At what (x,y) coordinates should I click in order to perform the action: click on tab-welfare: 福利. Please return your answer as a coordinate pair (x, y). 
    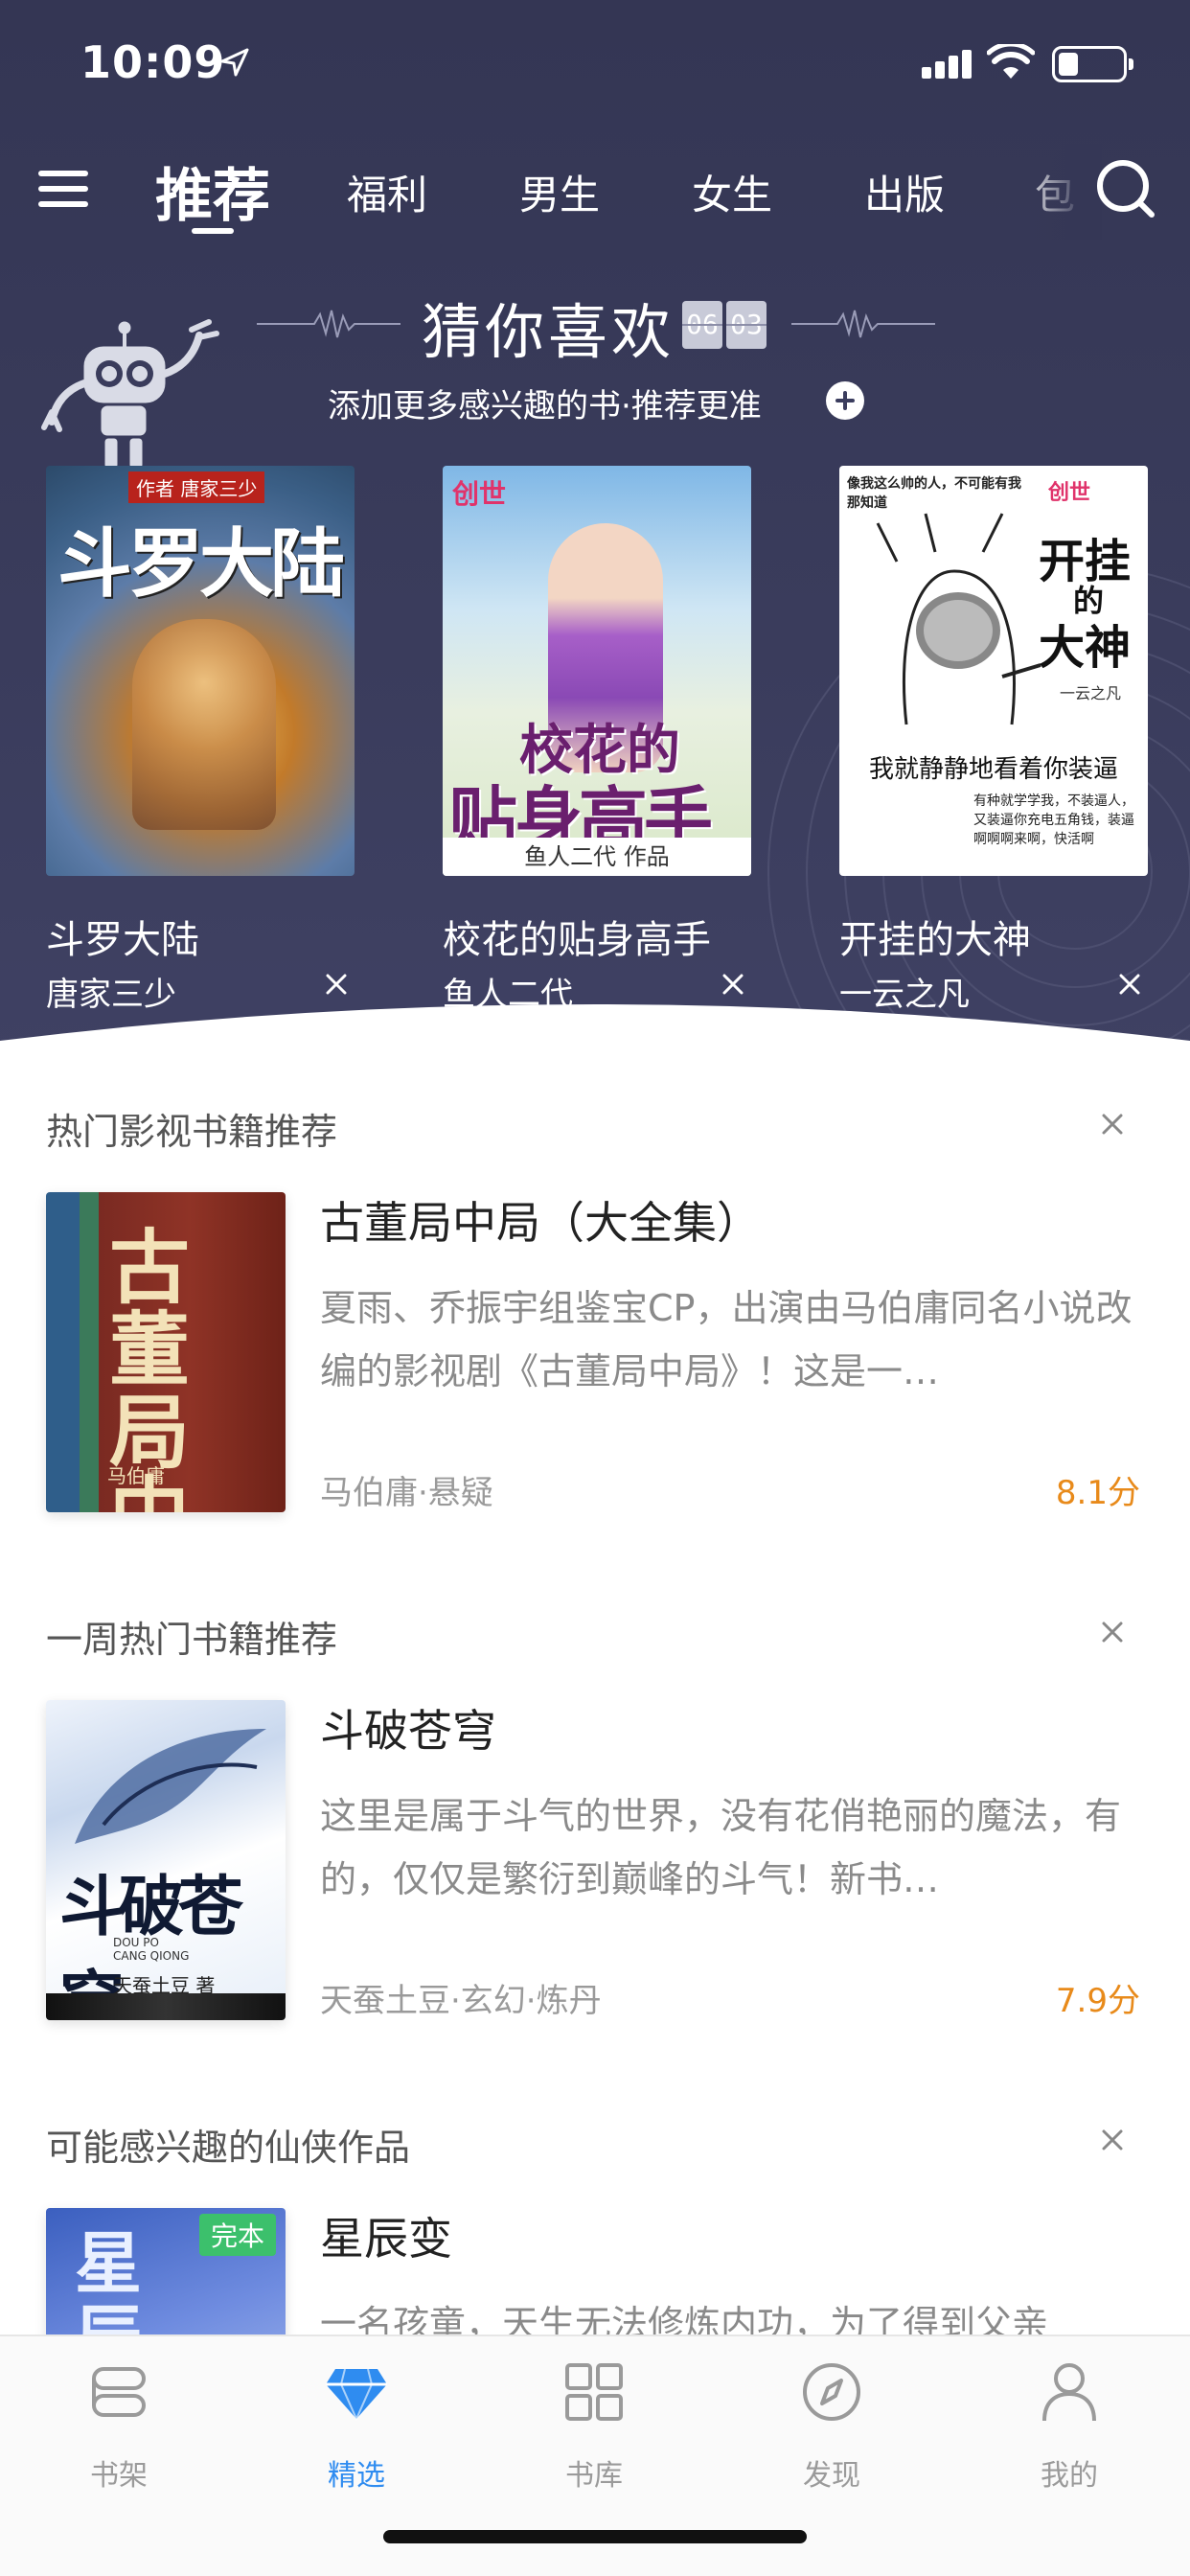
    Looking at the image, I should click on (387, 192).